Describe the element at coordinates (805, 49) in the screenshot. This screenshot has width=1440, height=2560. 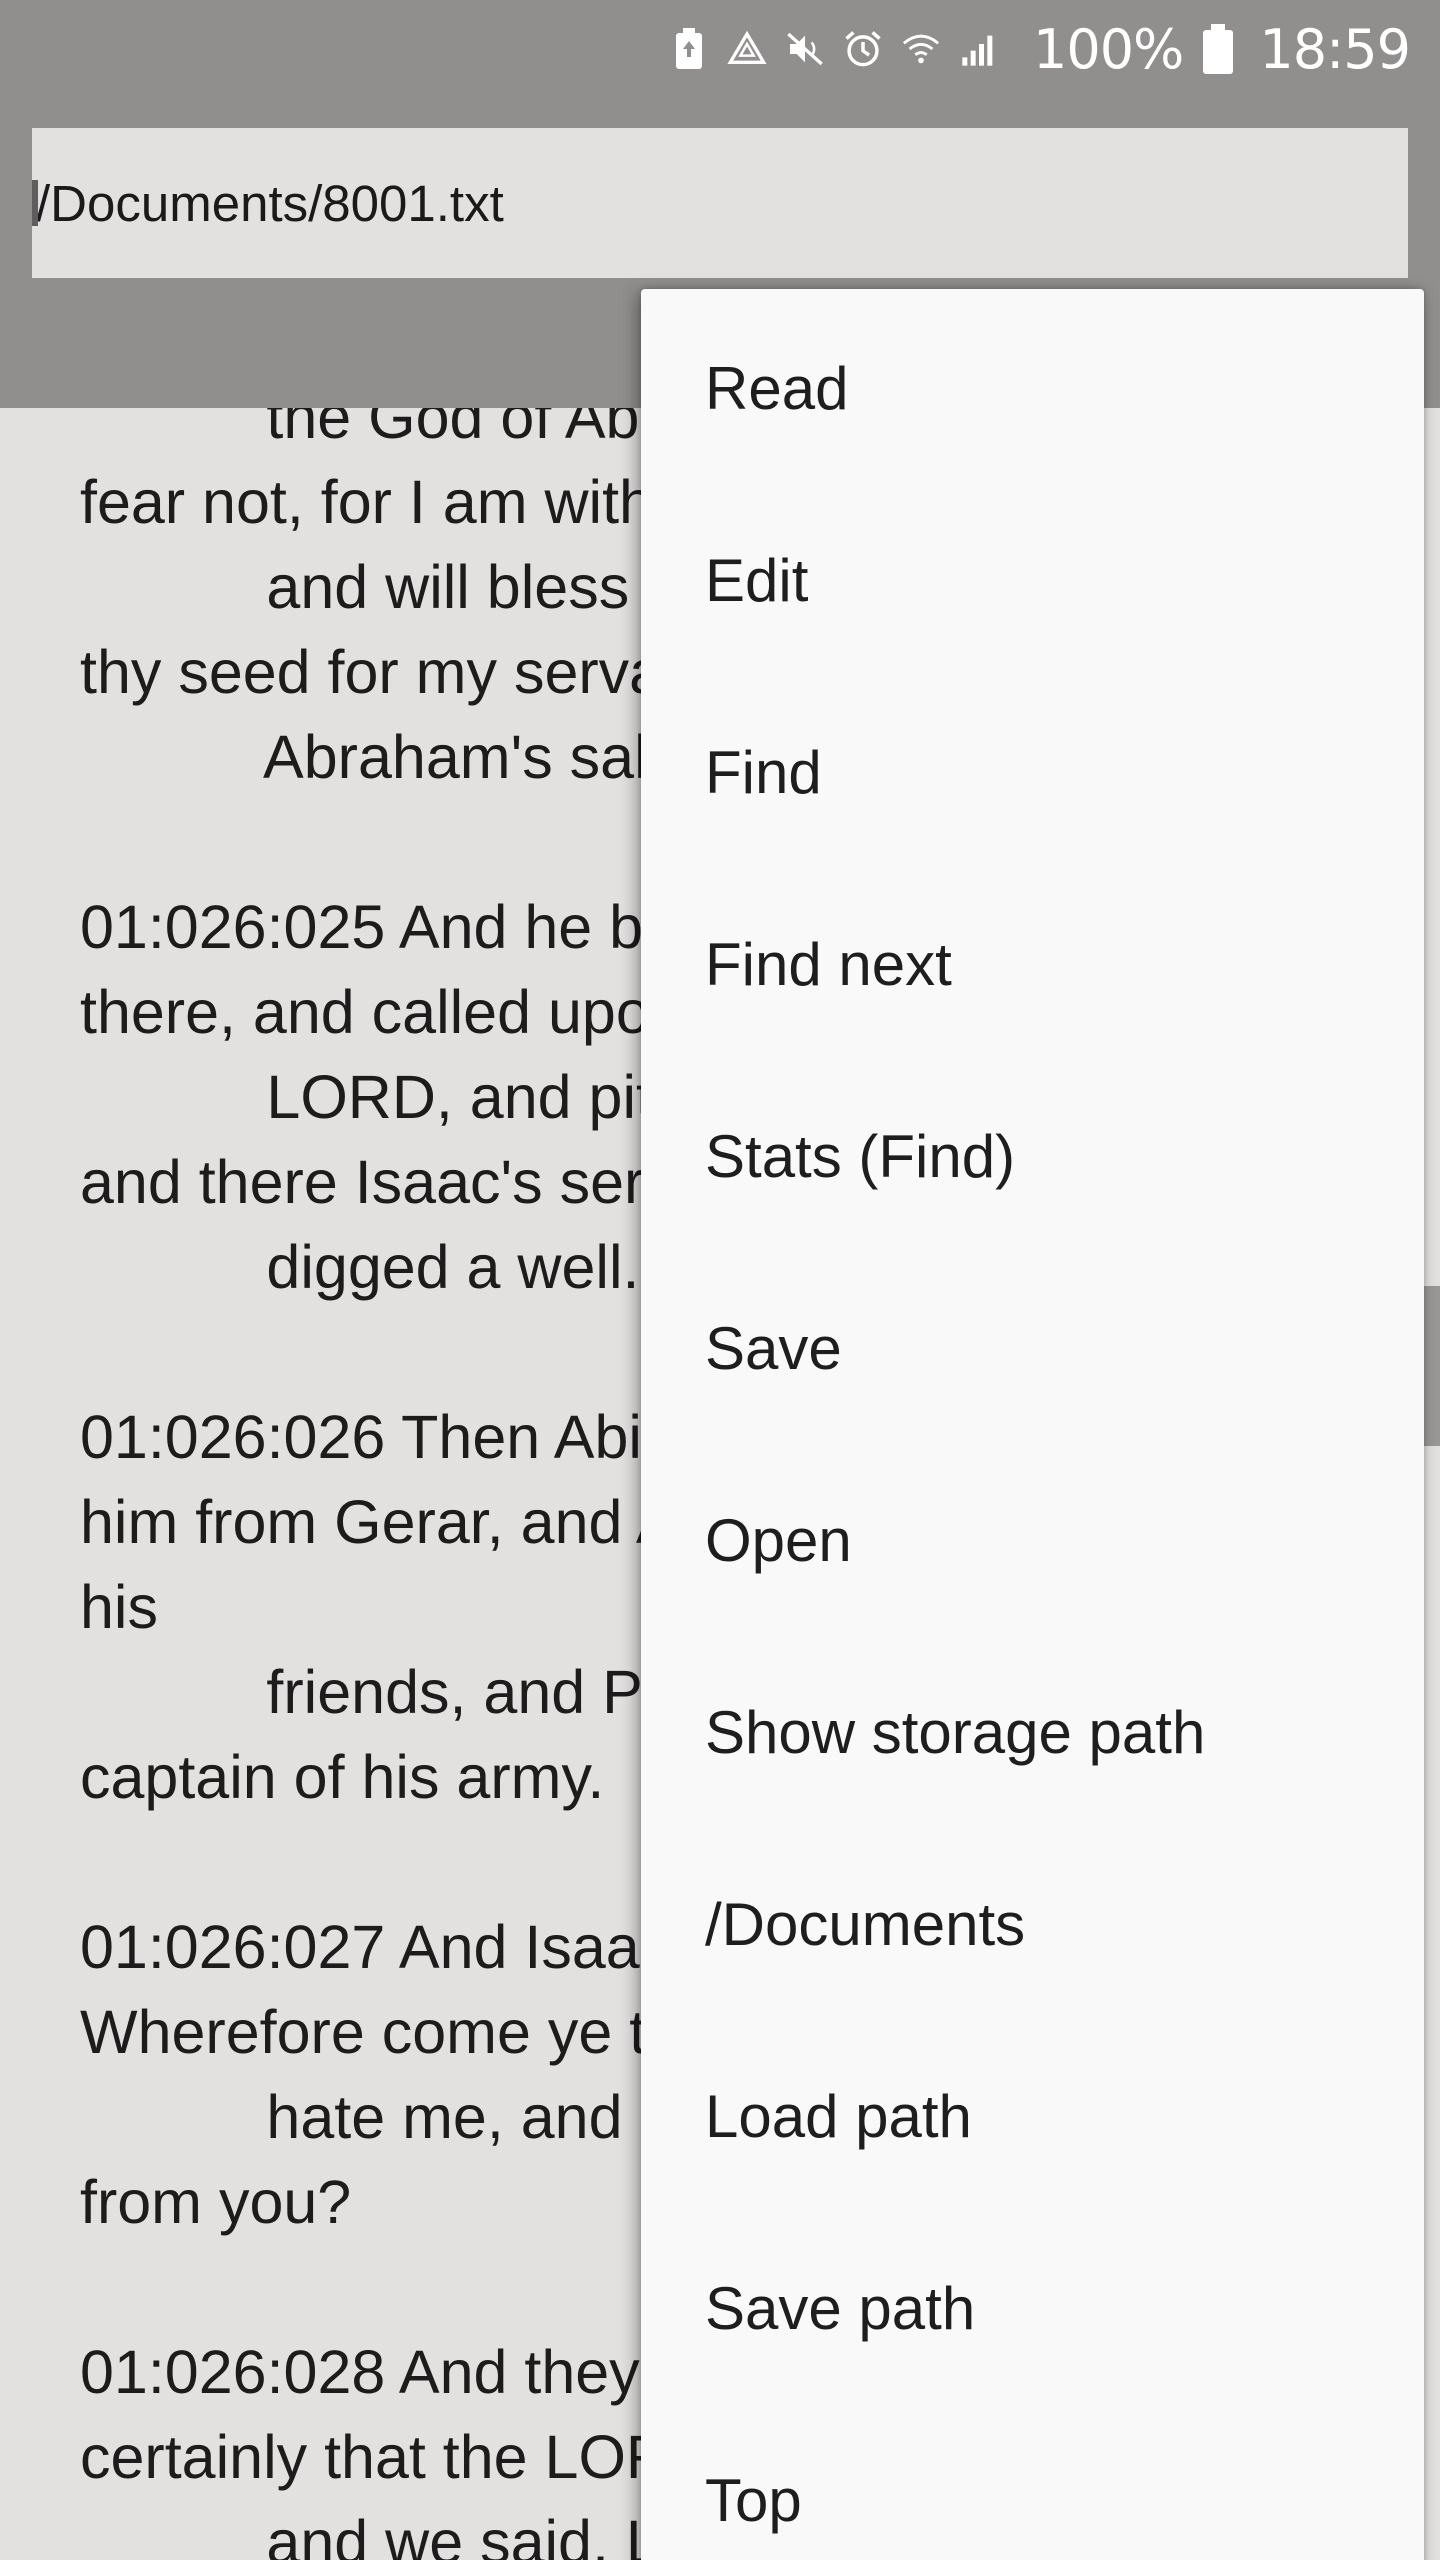
I see `vibrate-mute-icon` at that location.